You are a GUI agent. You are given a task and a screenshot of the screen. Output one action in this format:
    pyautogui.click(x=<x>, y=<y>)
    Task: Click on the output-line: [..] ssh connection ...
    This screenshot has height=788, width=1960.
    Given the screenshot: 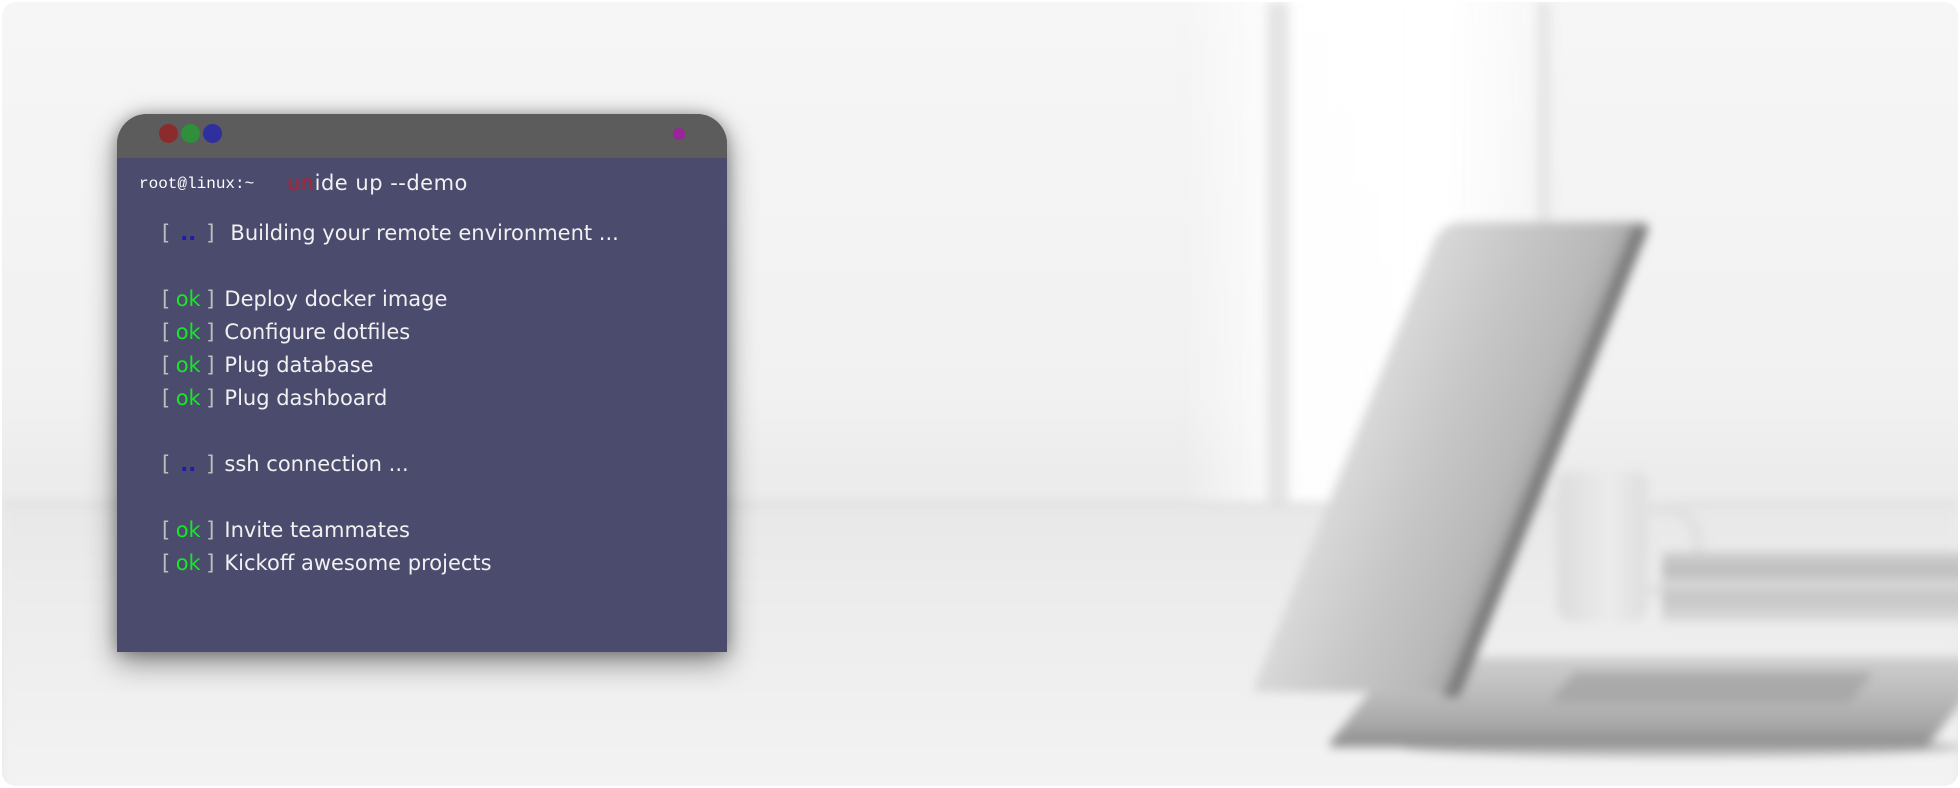 What is the action you would take?
    pyautogui.click(x=285, y=464)
    